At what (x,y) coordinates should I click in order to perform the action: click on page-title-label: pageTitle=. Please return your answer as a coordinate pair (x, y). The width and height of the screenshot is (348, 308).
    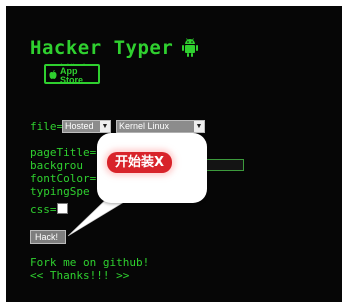
    Looking at the image, I should click on (63, 152).